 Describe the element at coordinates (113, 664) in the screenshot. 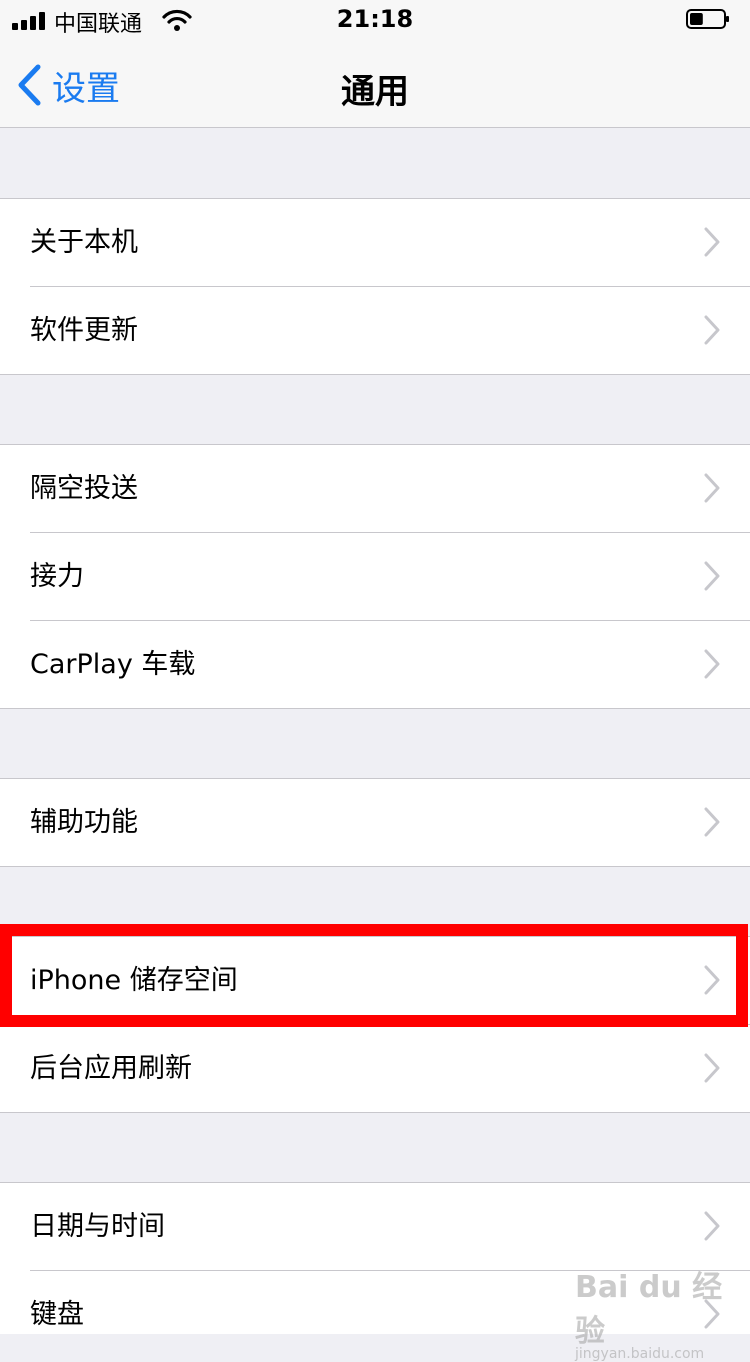

I see `row-label: CarPlay 车载` at that location.